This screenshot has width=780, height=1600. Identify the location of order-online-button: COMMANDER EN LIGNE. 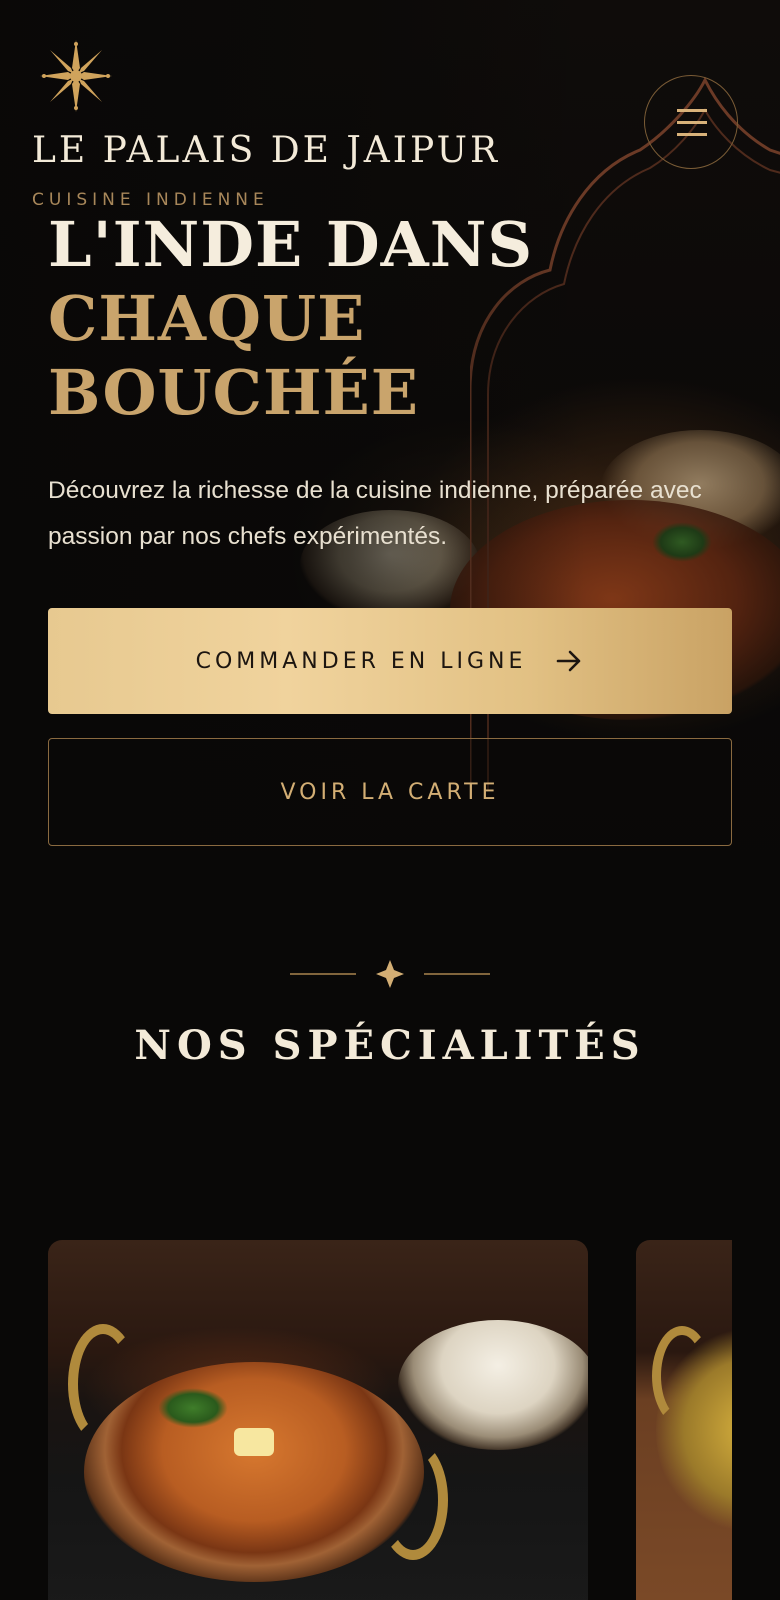
(390, 661).